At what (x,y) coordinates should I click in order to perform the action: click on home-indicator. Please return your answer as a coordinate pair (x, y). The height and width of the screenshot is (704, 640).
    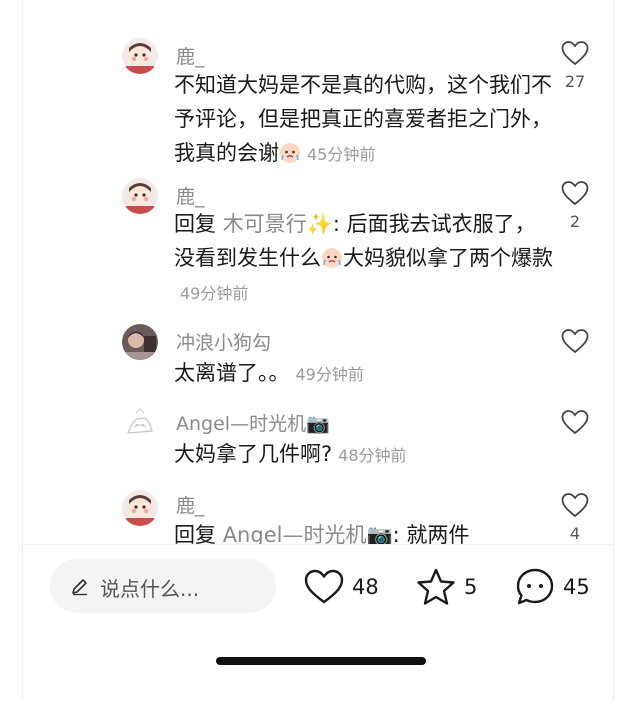
    Looking at the image, I should click on (321, 661).